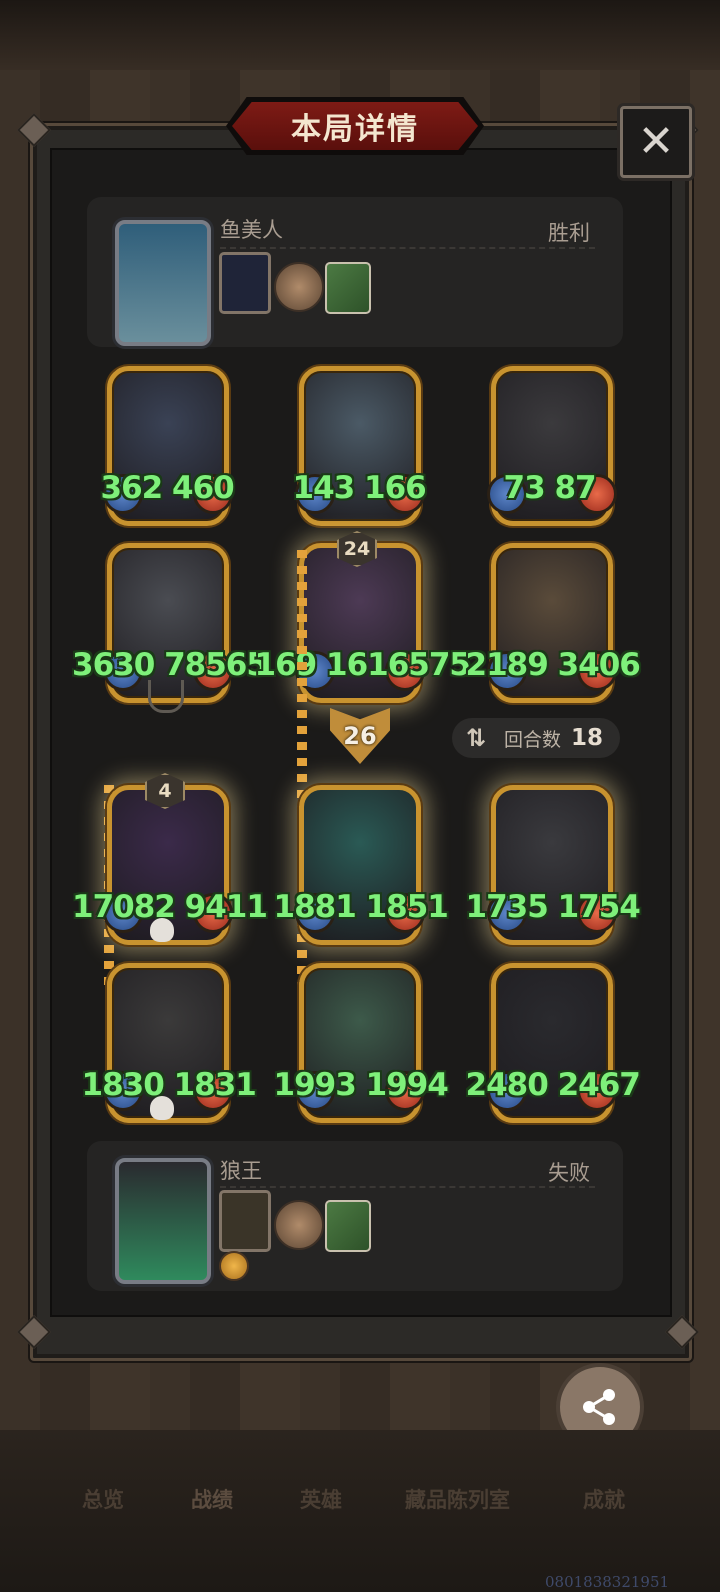  Describe the element at coordinates (524, 488) in the screenshot. I see `minion-attack: 73` at that location.